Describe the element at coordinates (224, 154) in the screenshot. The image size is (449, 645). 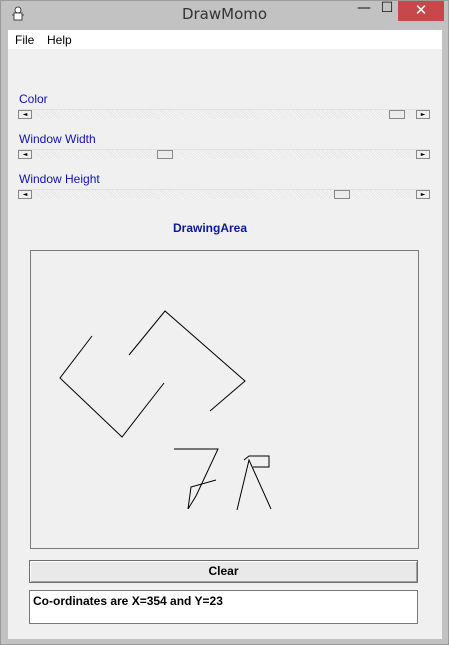
I see `window-width-scrollbar: ◄ ►` at that location.